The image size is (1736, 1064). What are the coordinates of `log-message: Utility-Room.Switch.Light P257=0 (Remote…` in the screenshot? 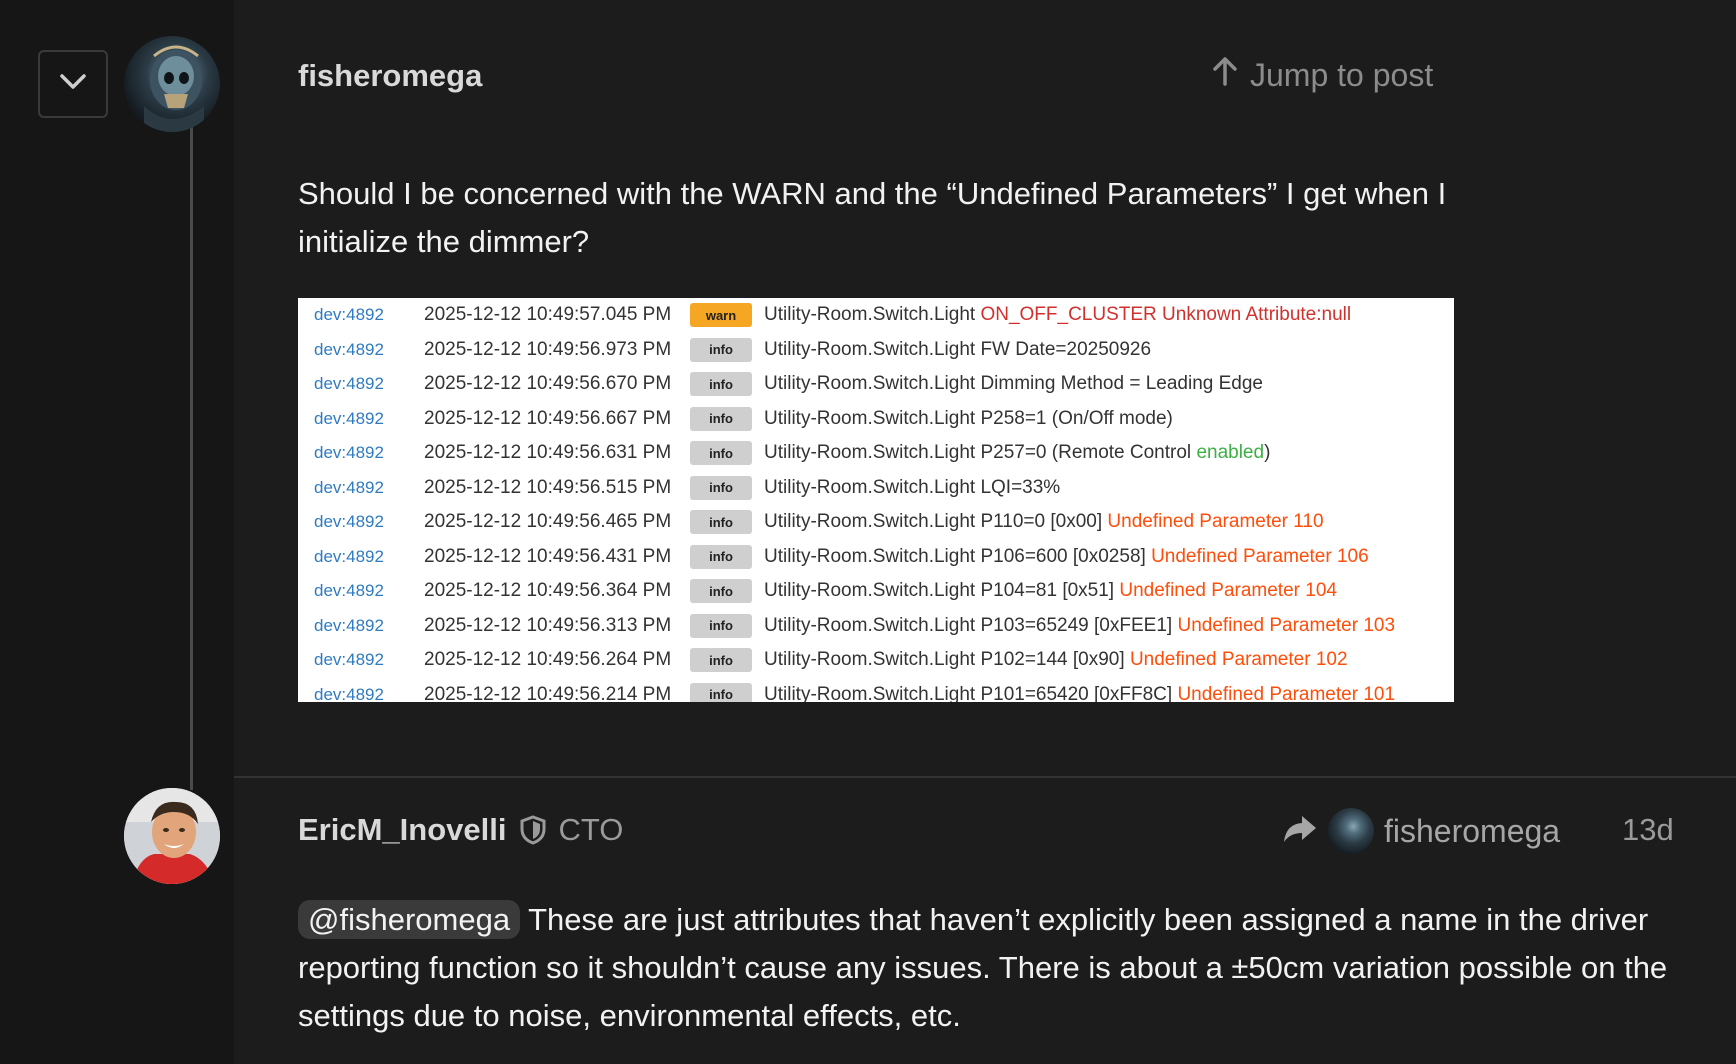 It's located at (1017, 453).